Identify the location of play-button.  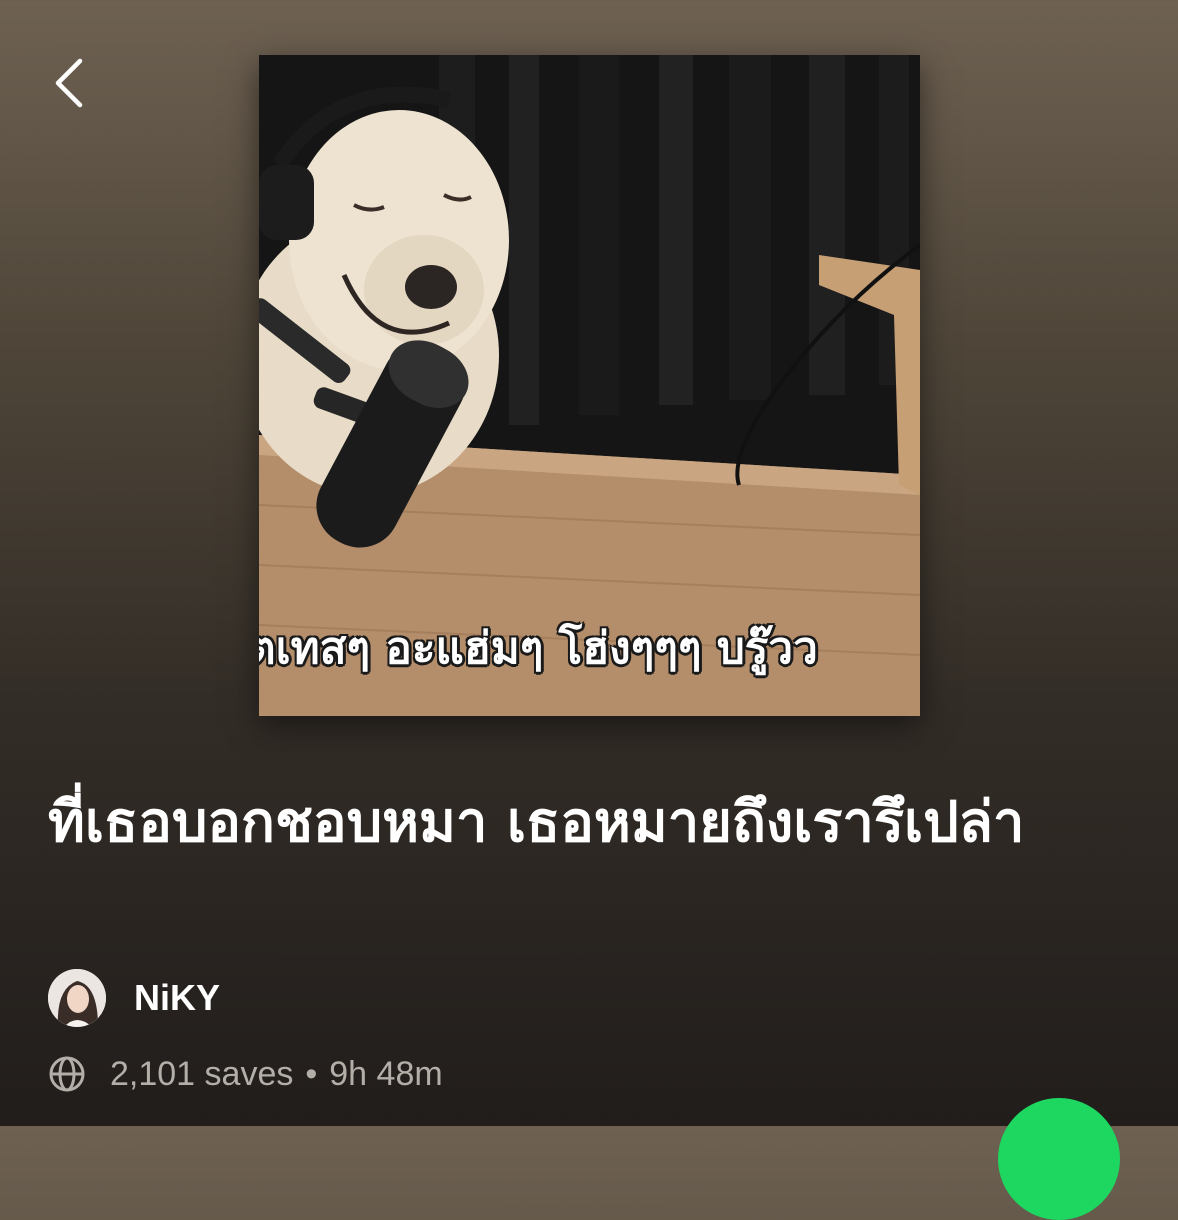
(1059, 1159).